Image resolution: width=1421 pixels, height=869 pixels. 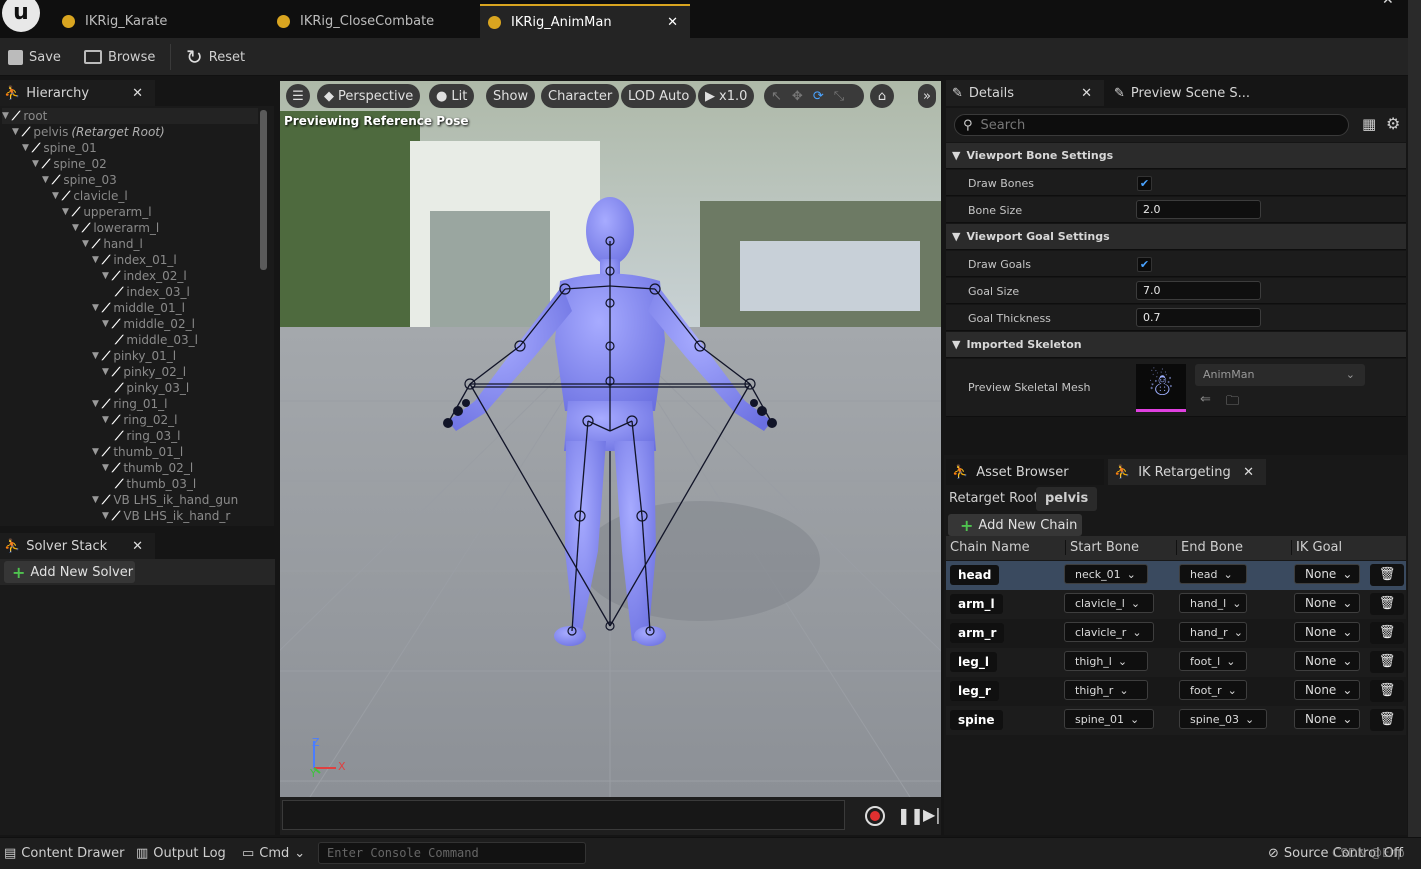 I want to click on section-viewport-bone-settings: ▼ Viewport Bone Settings, so click(x=1176, y=156).